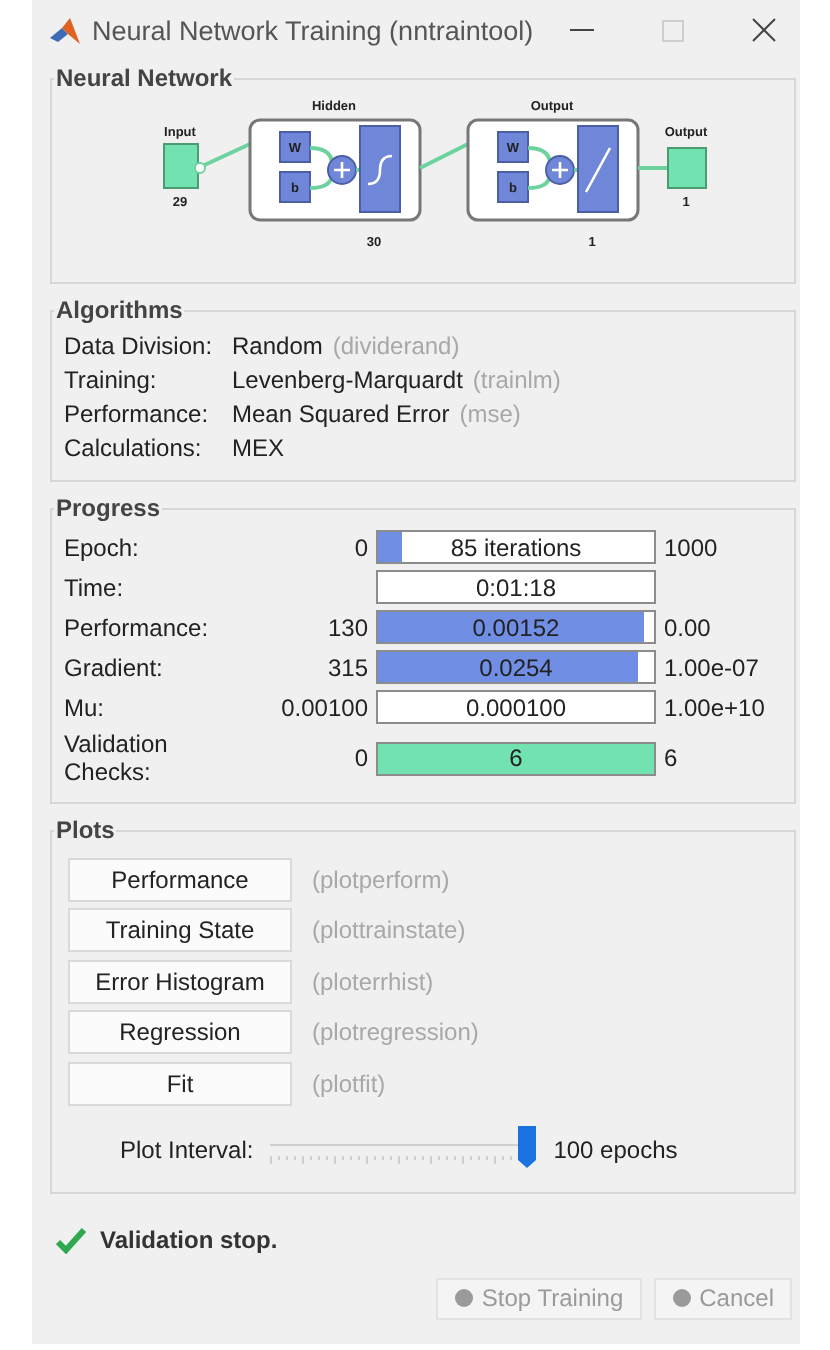 This screenshot has height=1350, width=830. Describe the element at coordinates (323, 707) in the screenshot. I see `start-value: 0.00100` at that location.